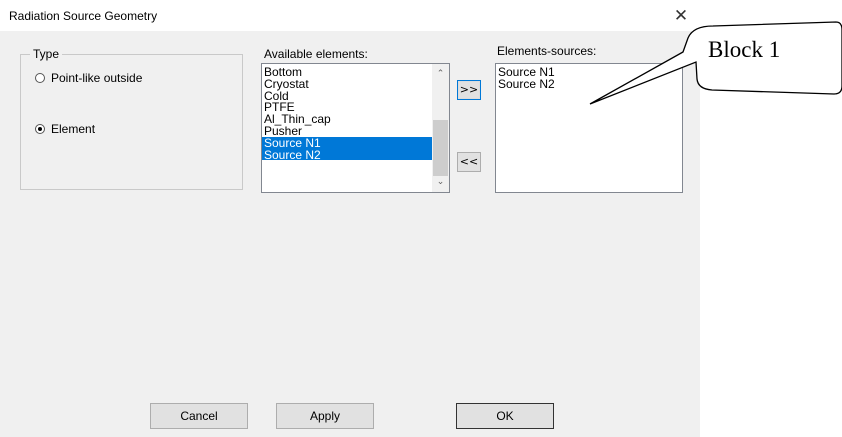  What do you see at coordinates (40, 78) in the screenshot?
I see `radio-point-like-outside-indicator` at bounding box center [40, 78].